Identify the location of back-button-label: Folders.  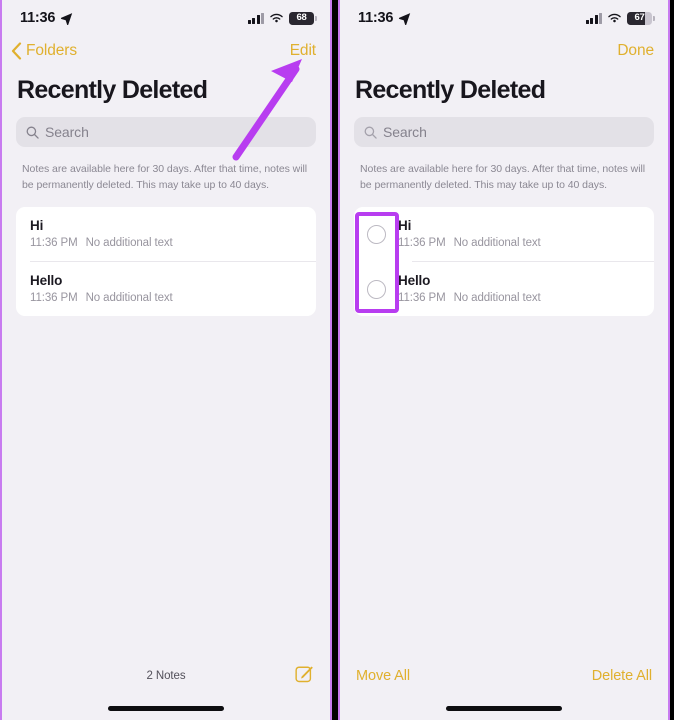
(51, 50).